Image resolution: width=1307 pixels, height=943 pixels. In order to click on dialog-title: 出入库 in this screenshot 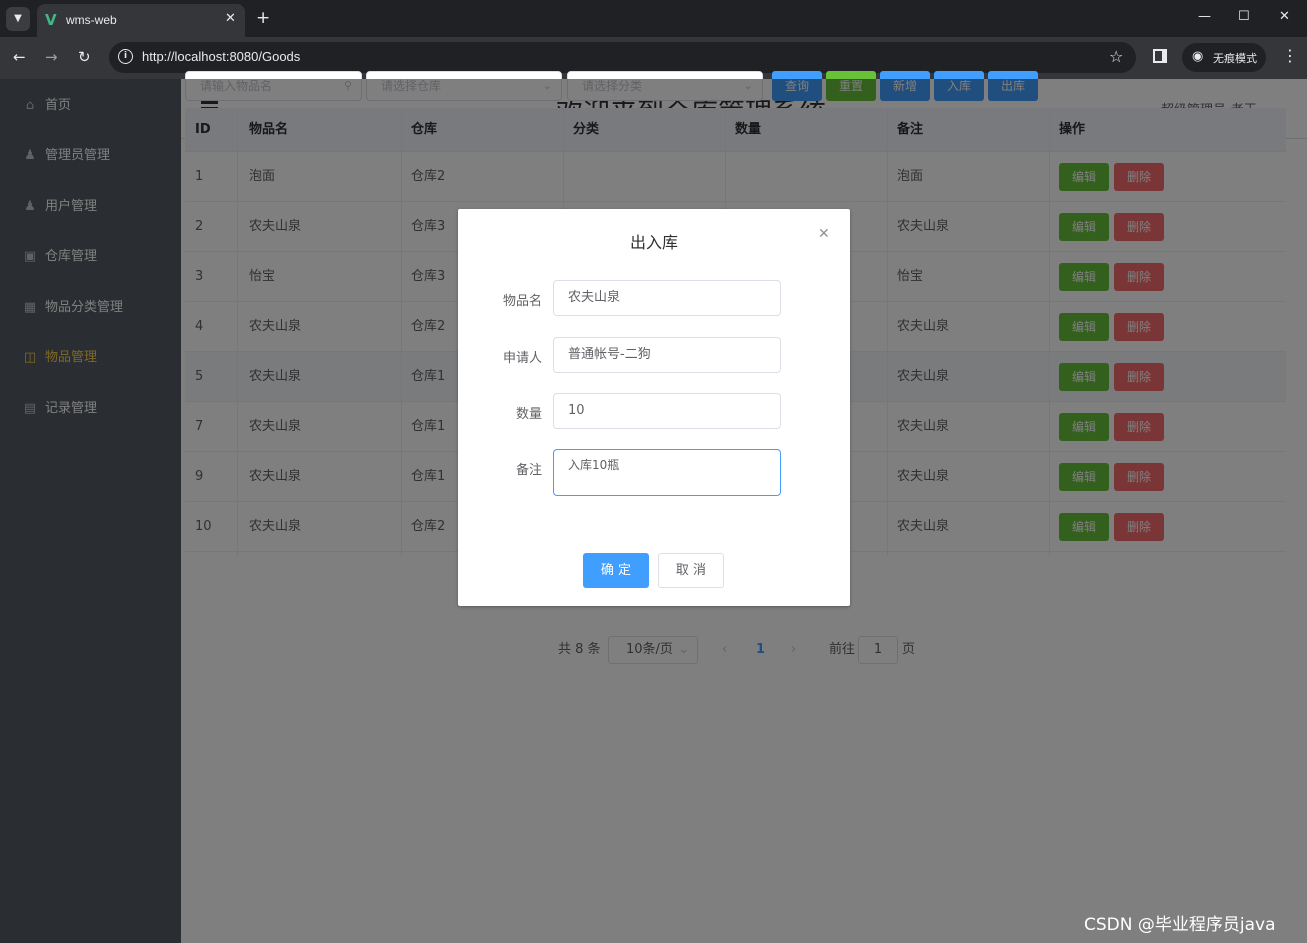, I will do `click(653, 242)`.